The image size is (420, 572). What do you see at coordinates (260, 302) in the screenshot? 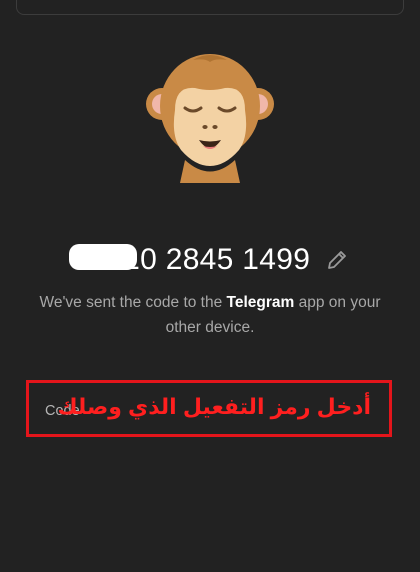
I see `app-name: Telegram` at bounding box center [260, 302].